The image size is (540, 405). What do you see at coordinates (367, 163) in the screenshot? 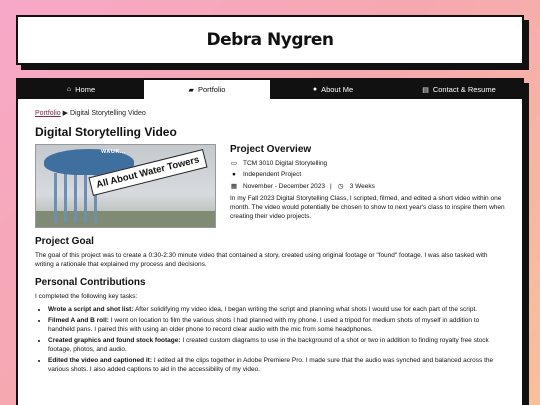
I see `meta-course: ▭ TCM 3010 Digital Storytelling` at bounding box center [367, 163].